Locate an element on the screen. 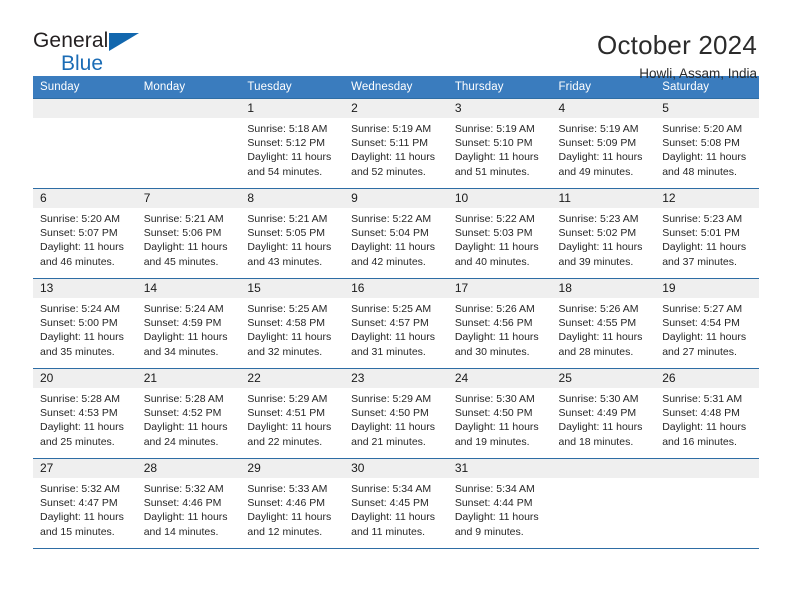  sunrise-text: Sunrise: 5:31 AM is located at coordinates (702, 399).